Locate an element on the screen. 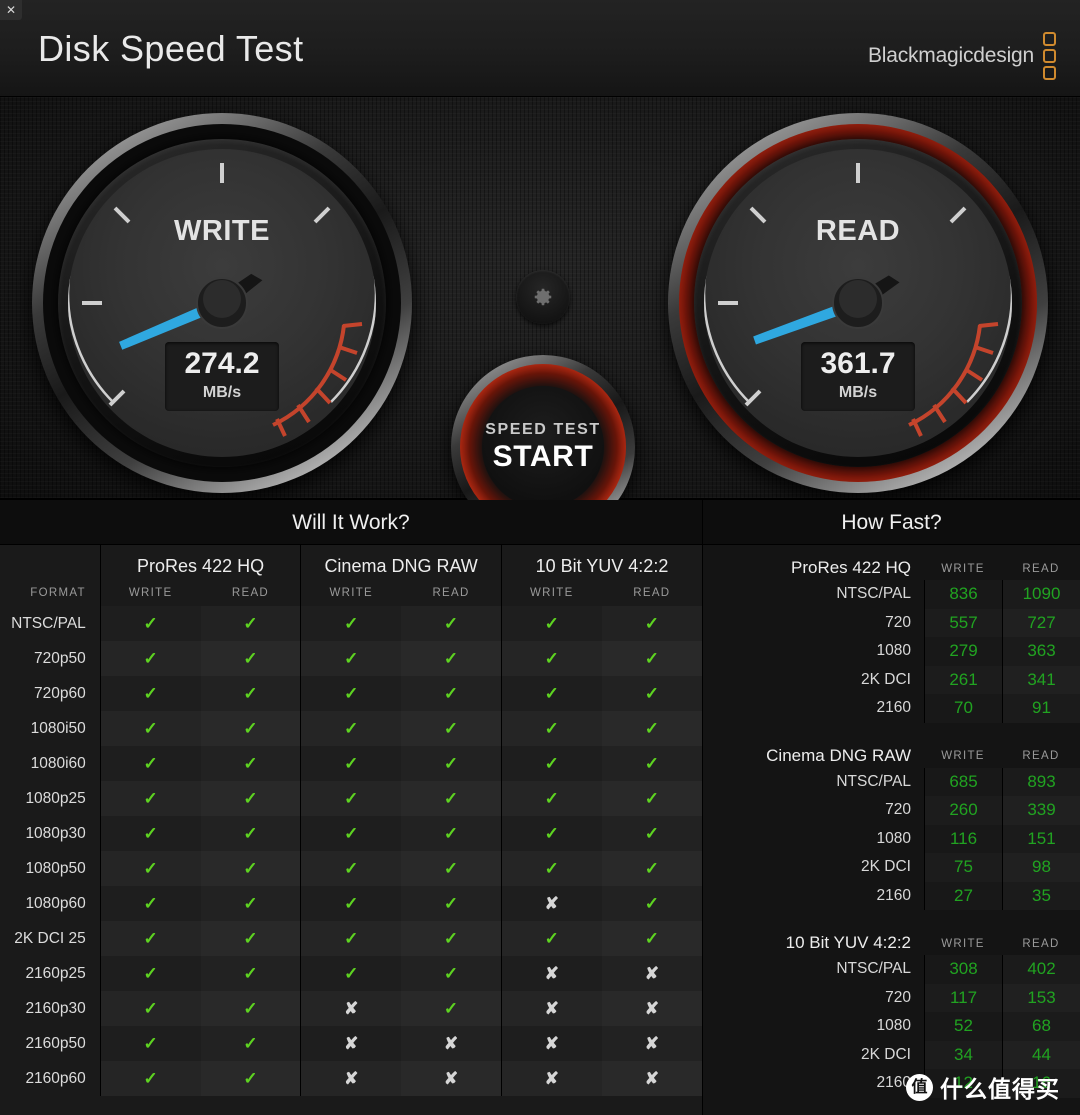 Image resolution: width=1080 pixels, height=1115 pixels. table-row: 1080p30 ✓ ✓ ✓ ✓ ✓ ✓ is located at coordinates (351, 833).